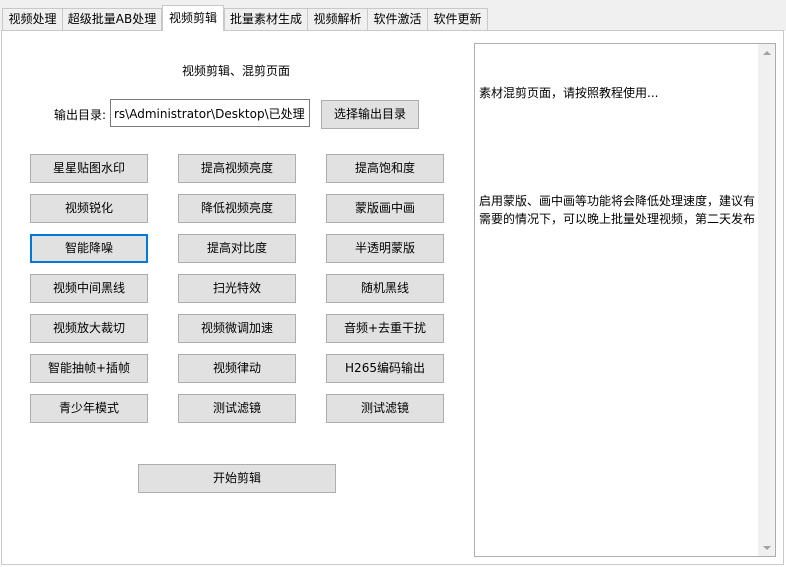  I want to click on effect-button: 视频锐化, so click(89, 208).